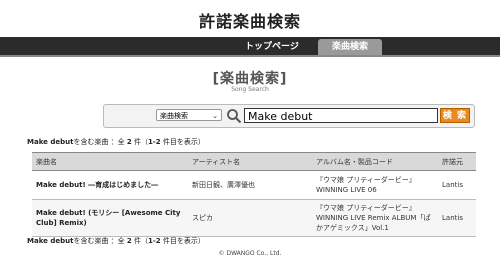  Describe the element at coordinates (272, 45) in the screenshot. I see `nav-home-link: トップページ` at that location.